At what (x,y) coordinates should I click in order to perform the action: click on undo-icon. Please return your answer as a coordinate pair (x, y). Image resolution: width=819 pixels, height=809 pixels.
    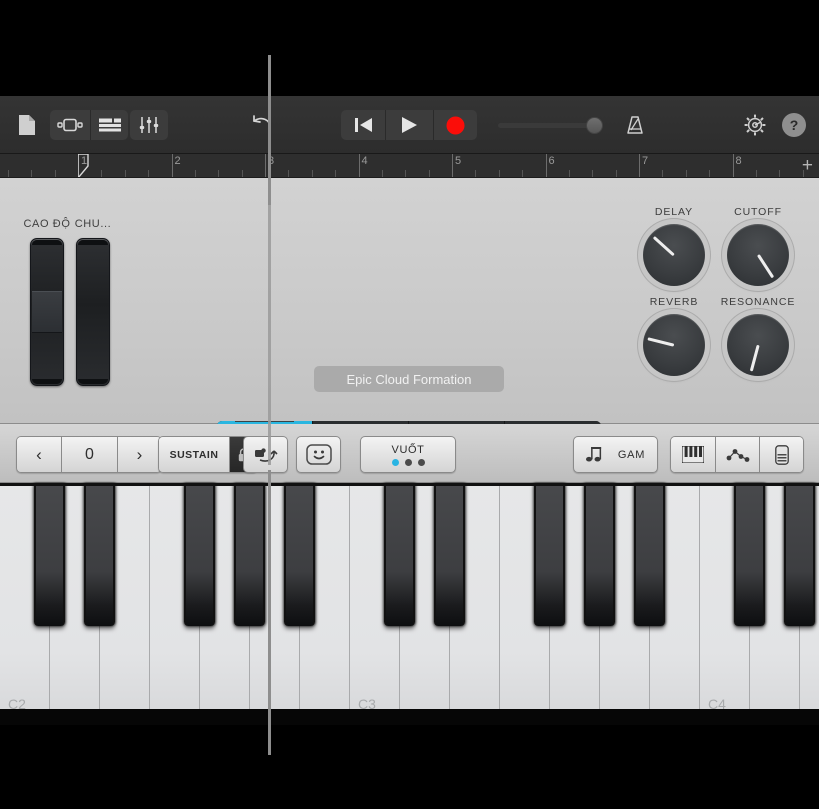
    Looking at the image, I should click on (262, 125).